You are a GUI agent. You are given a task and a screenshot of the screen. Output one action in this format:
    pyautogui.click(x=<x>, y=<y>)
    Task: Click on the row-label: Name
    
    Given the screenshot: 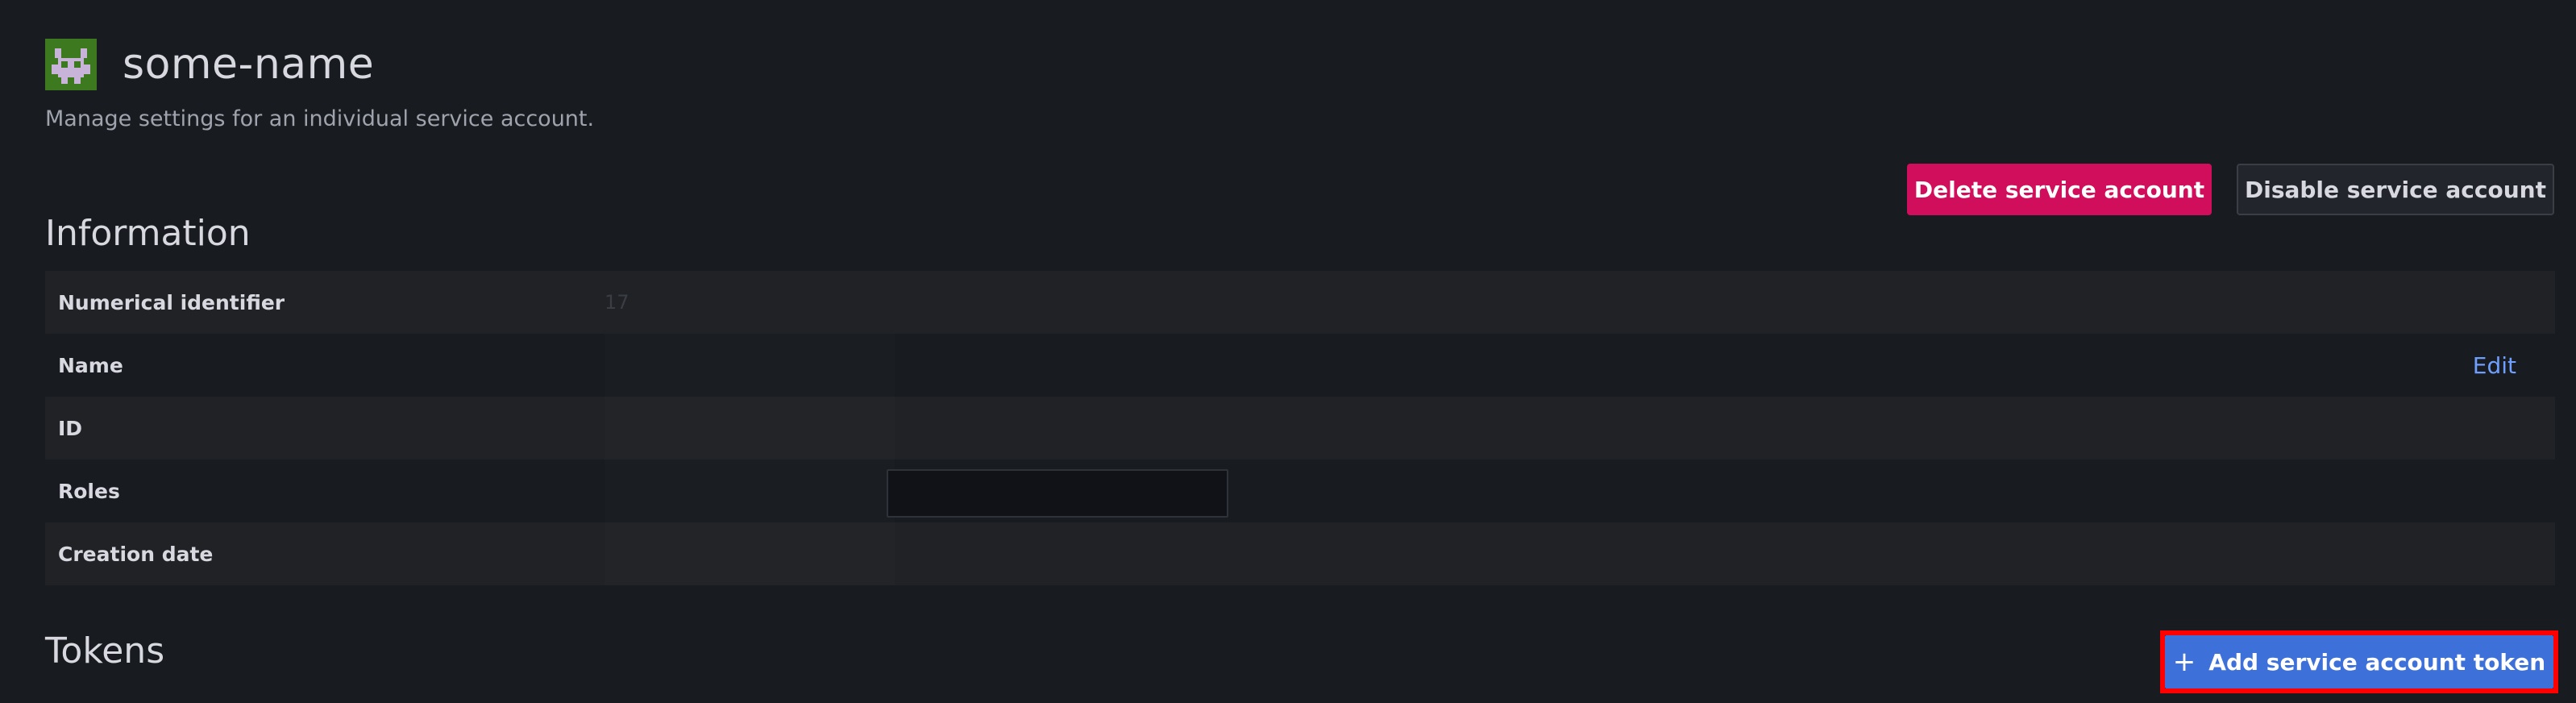 What is the action you would take?
    pyautogui.click(x=90, y=365)
    